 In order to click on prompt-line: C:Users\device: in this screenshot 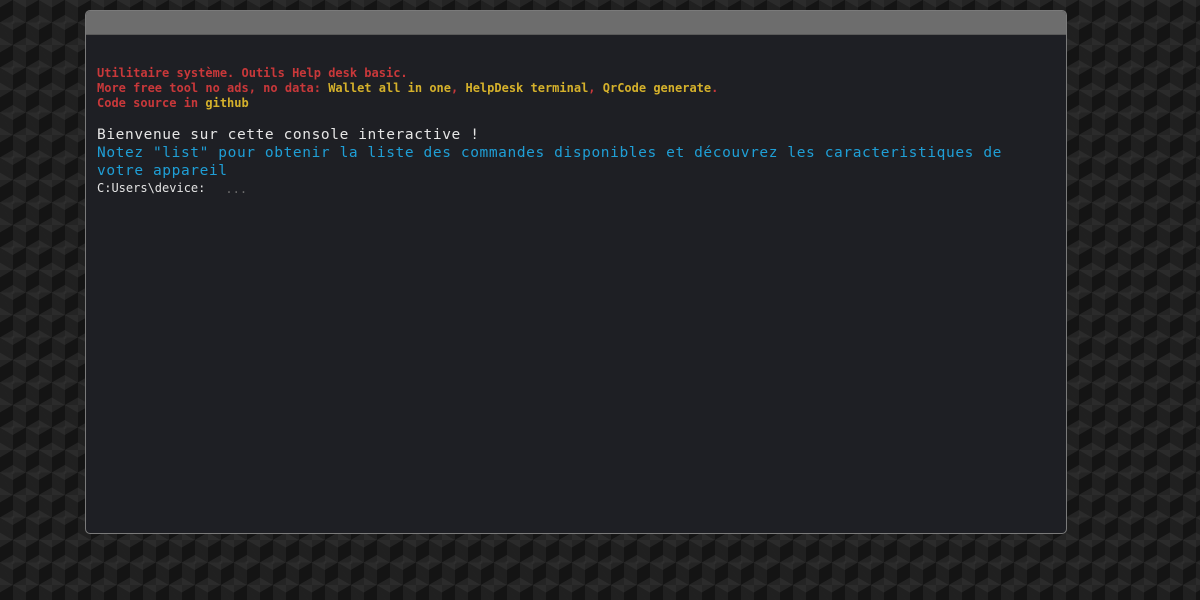, I will do `click(576, 188)`.